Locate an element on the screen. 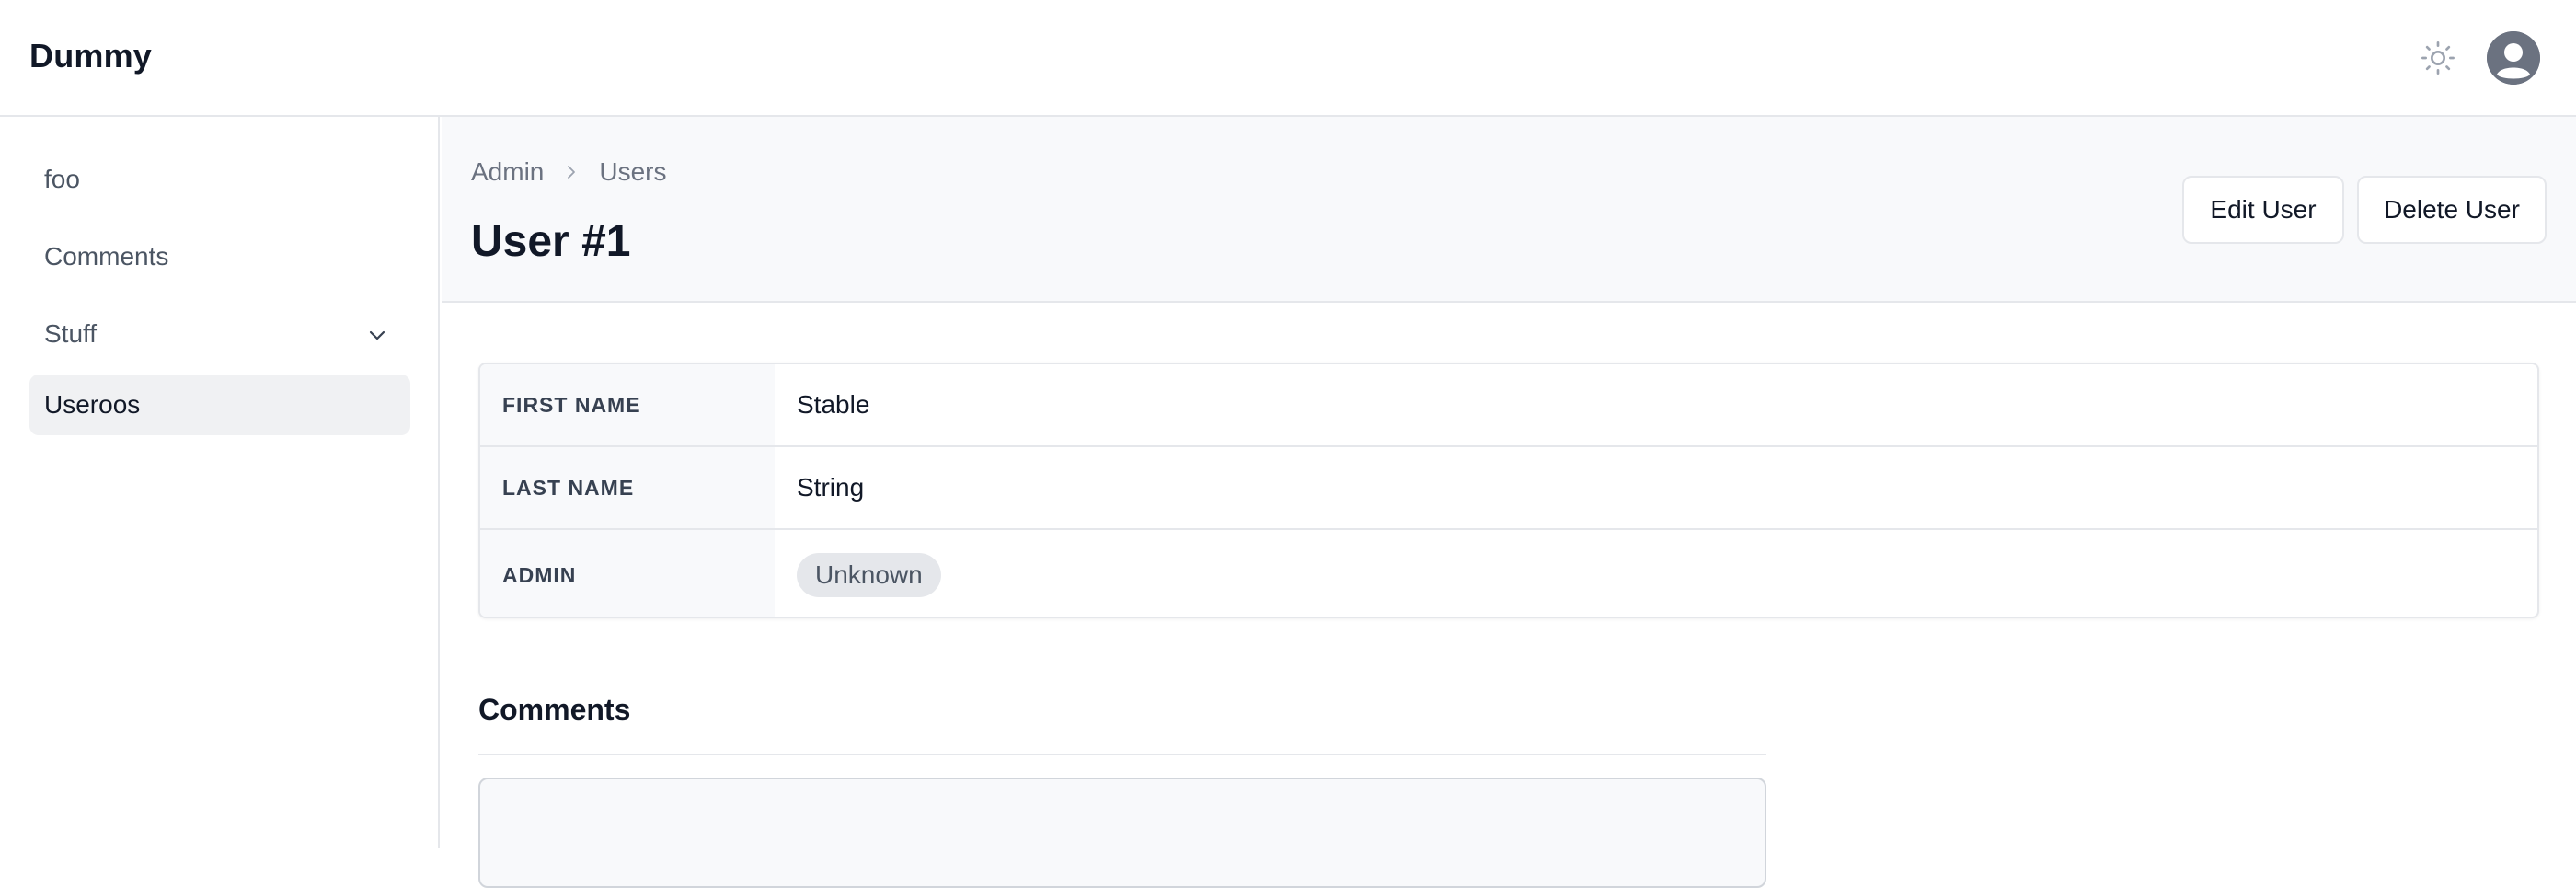 The width and height of the screenshot is (2576, 888). sidebar-item-label: Stuff is located at coordinates (71, 333).